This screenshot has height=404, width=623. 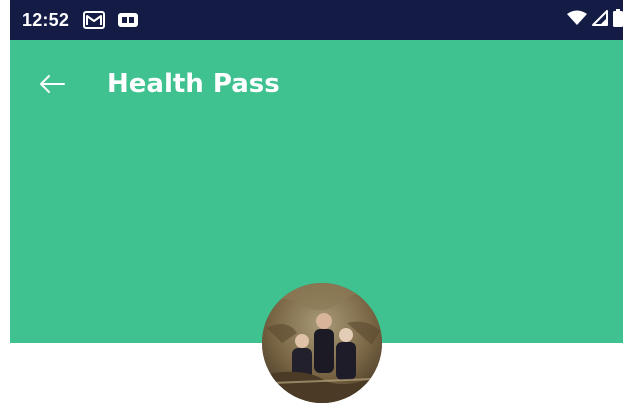 I want to click on avatar, so click(x=322, y=343).